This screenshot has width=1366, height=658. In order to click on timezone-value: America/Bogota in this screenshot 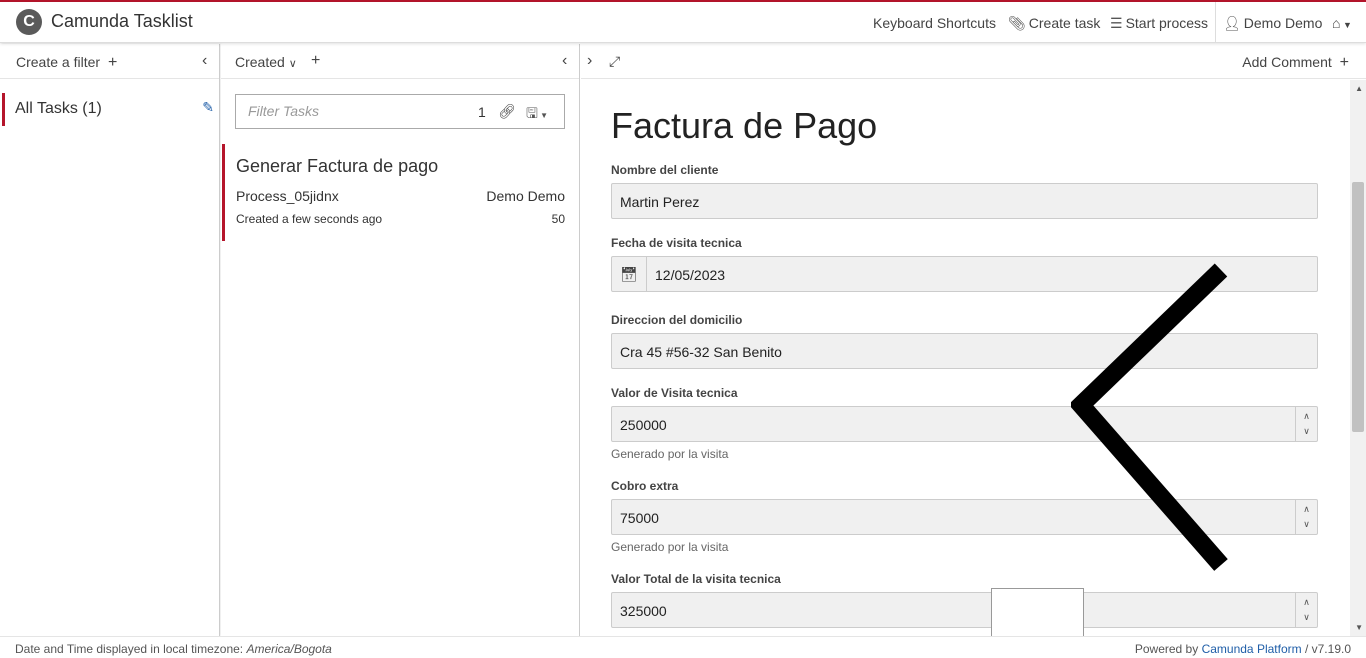, I will do `click(289, 649)`.